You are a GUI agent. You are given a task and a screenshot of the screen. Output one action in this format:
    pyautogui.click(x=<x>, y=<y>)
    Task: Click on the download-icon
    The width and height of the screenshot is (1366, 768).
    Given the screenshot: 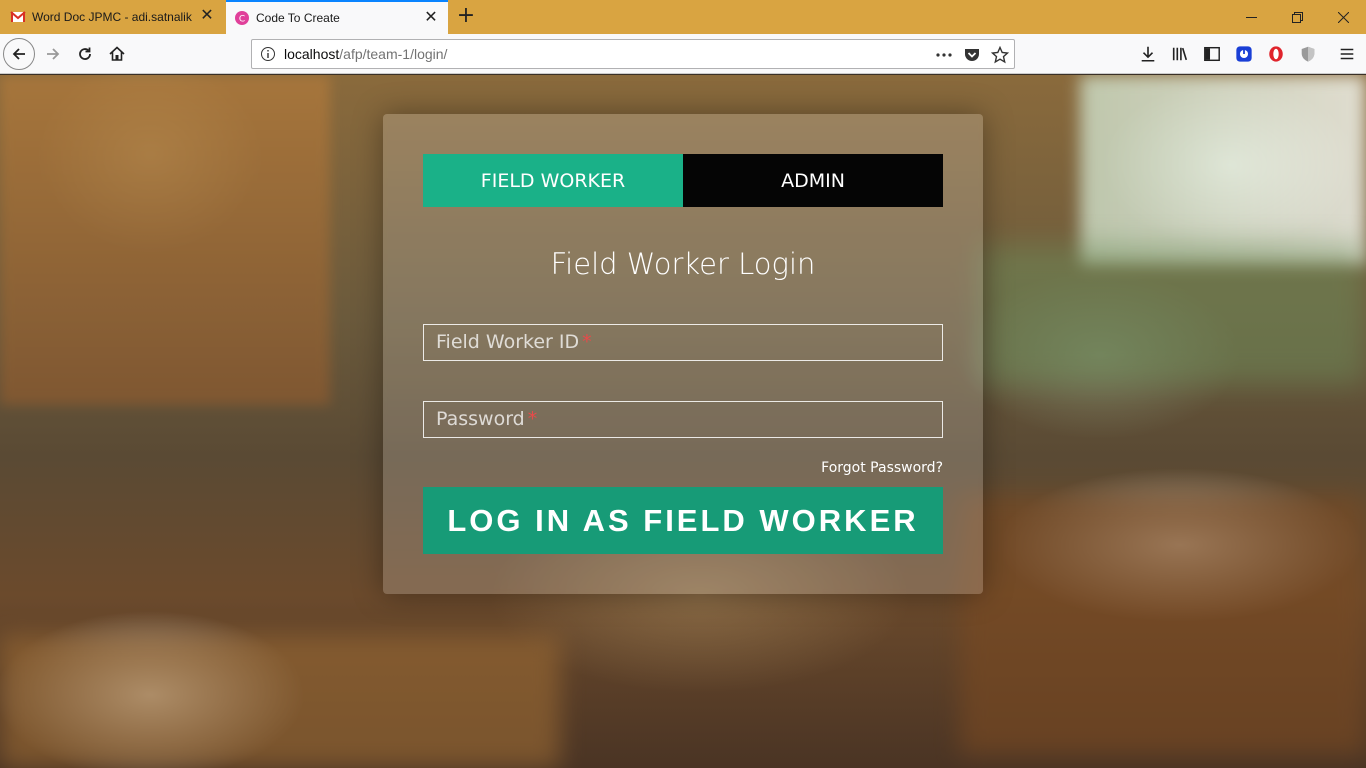 What is the action you would take?
    pyautogui.click(x=1148, y=54)
    